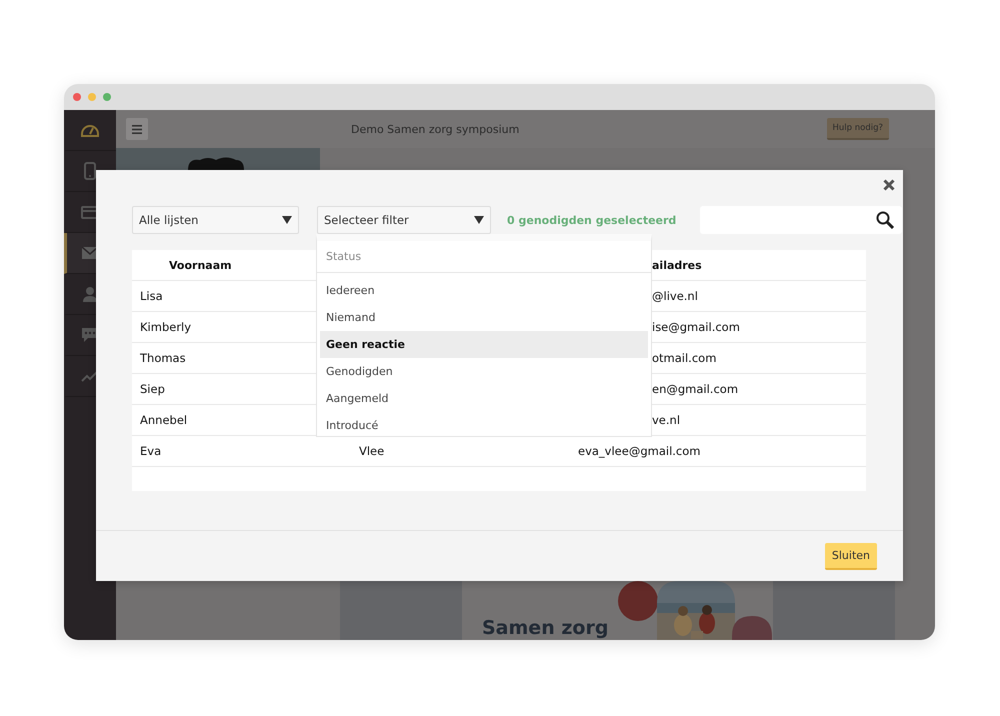  What do you see at coordinates (694, 389) in the screenshot?
I see `table-cell-text: en@gmail.com` at bounding box center [694, 389].